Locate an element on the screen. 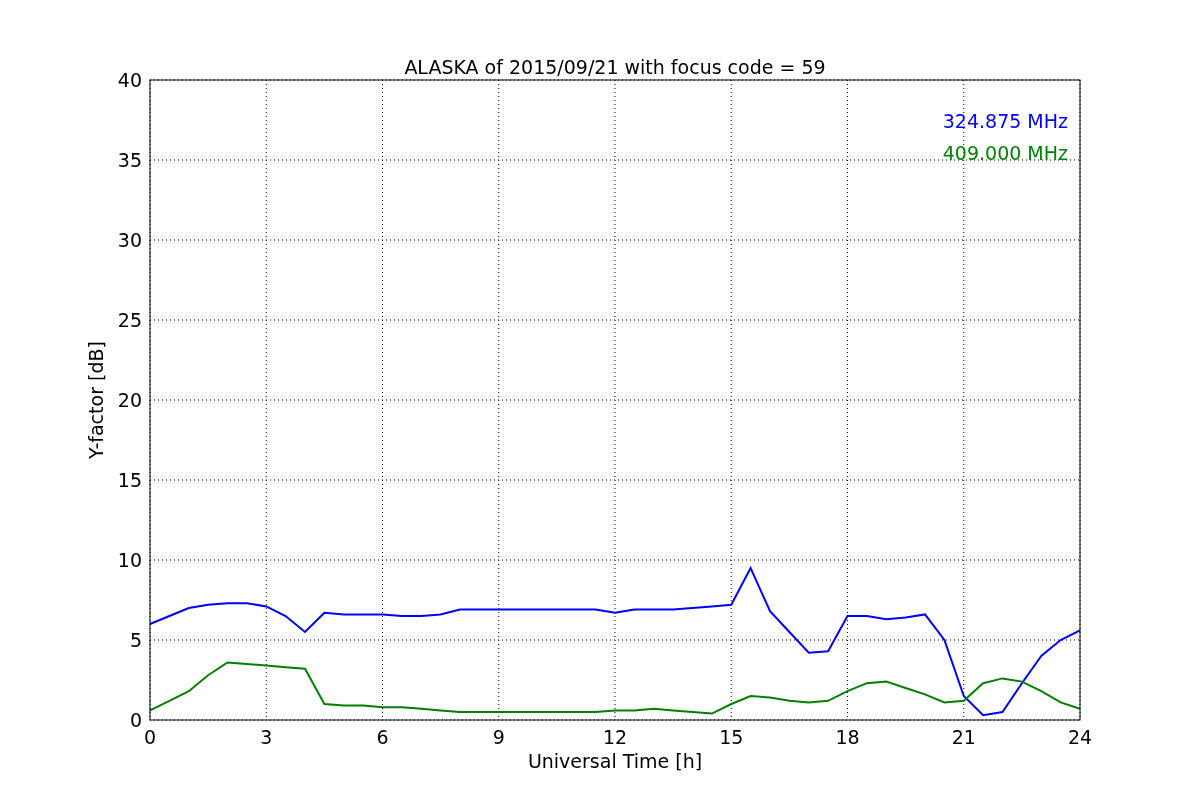 The height and width of the screenshot is (800, 1200). legend-label: 324.875 MHz is located at coordinates (1005, 121).